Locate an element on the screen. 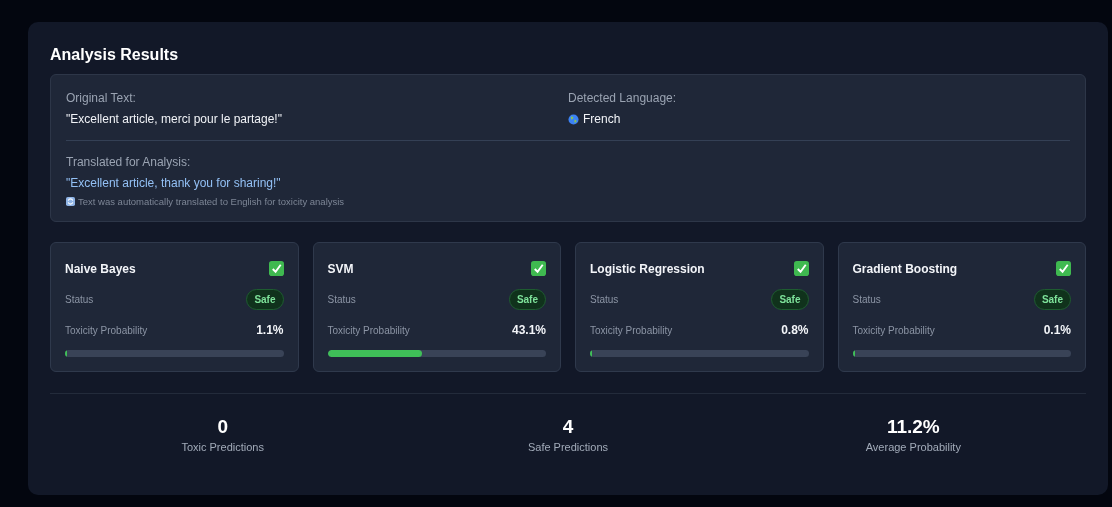 The height and width of the screenshot is (507, 1112). probability-value: 43.1% is located at coordinates (528, 330).